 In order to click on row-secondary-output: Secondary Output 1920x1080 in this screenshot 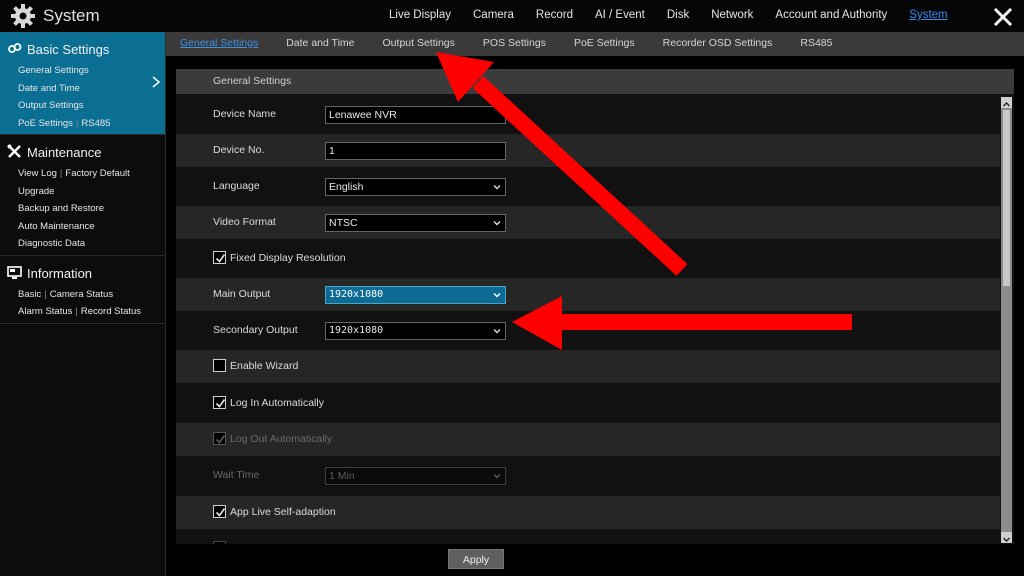, I will do `click(588, 330)`.